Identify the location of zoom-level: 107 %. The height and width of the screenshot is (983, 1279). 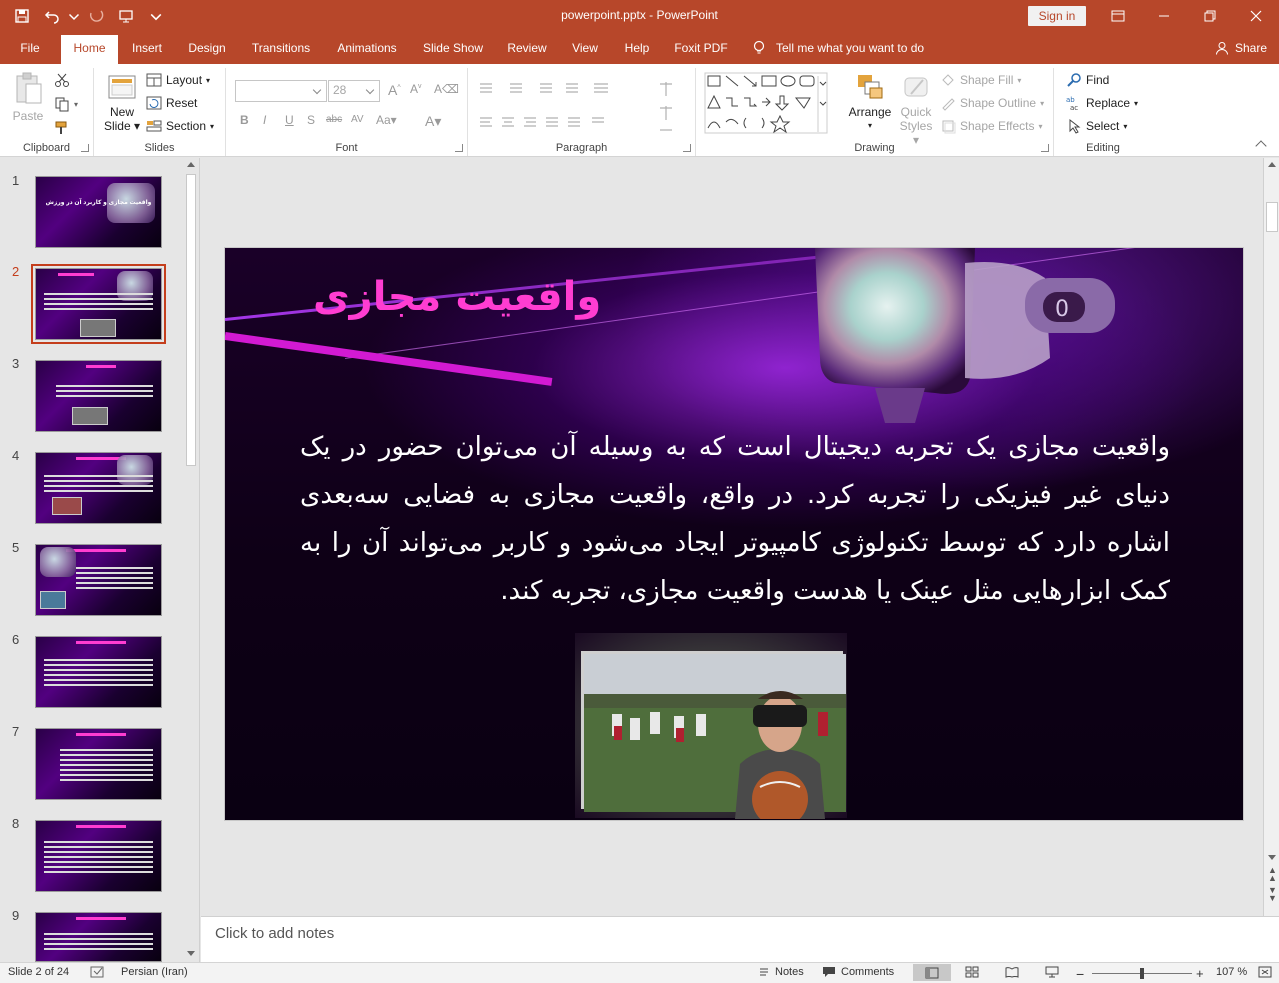
(1231, 972).